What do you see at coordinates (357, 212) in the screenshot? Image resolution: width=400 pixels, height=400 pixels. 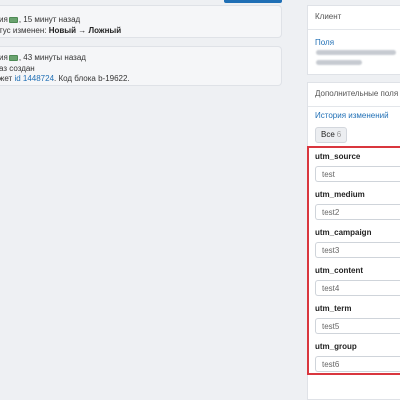 I see `utm-medium-input` at bounding box center [357, 212].